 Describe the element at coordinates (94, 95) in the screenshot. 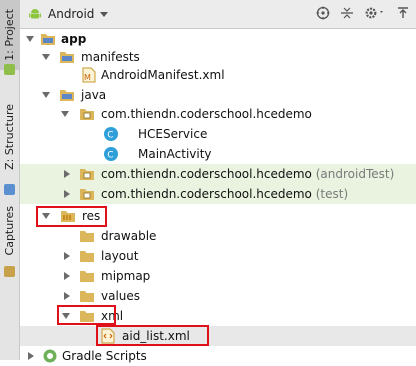

I see `tree-label-java: java` at that location.